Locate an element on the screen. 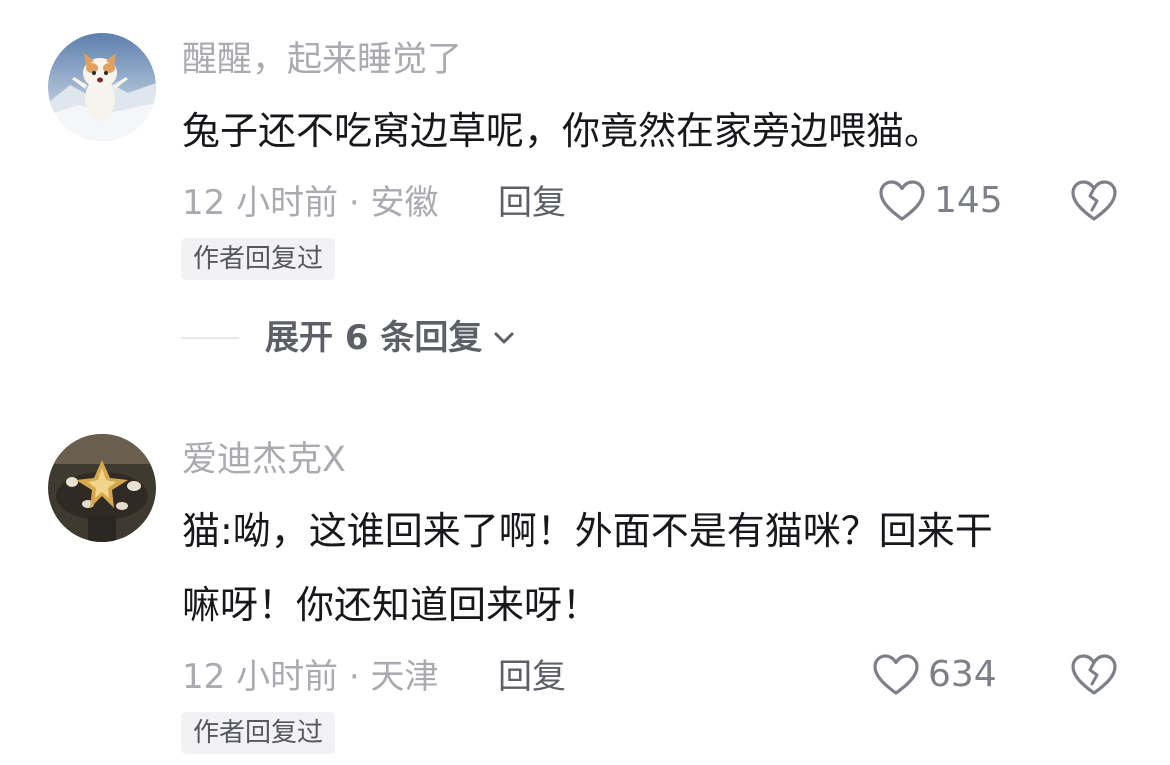 Image resolution: width=1170 pixels, height=765 pixels. expand-replies-button: 展开 6 条回复 is located at coordinates (348, 338).